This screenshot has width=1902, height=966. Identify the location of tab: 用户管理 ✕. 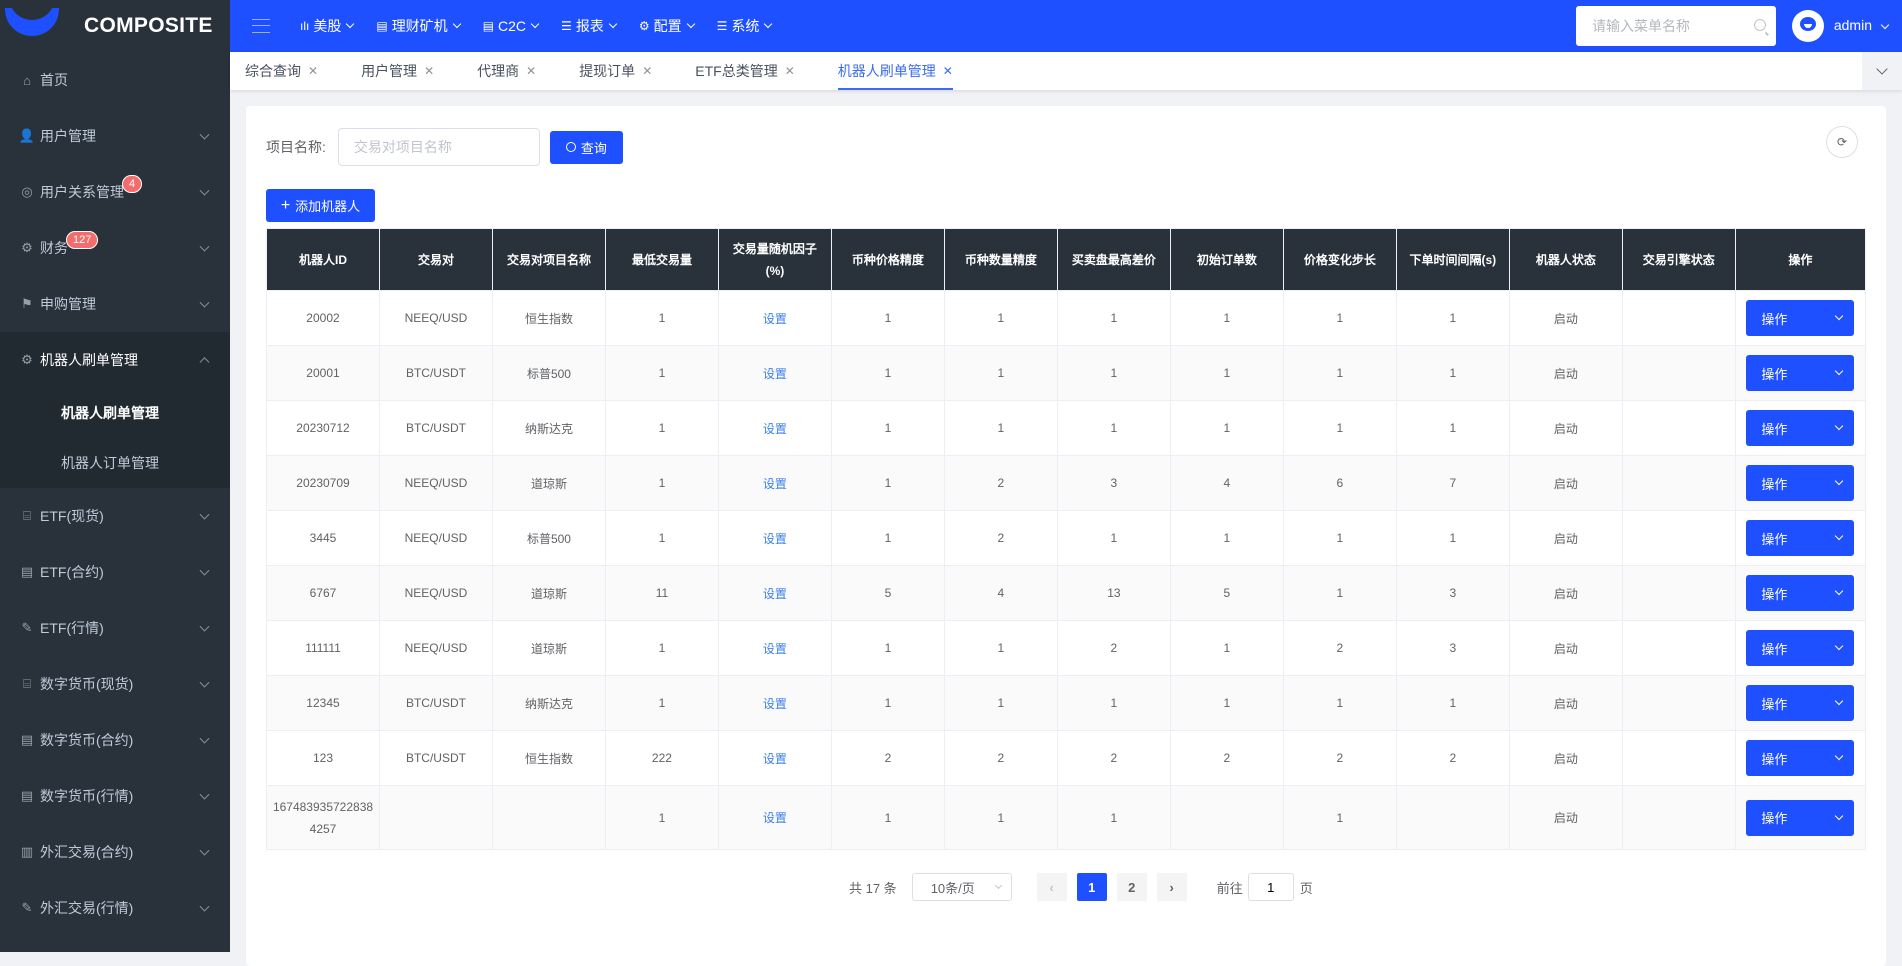
(397, 71).